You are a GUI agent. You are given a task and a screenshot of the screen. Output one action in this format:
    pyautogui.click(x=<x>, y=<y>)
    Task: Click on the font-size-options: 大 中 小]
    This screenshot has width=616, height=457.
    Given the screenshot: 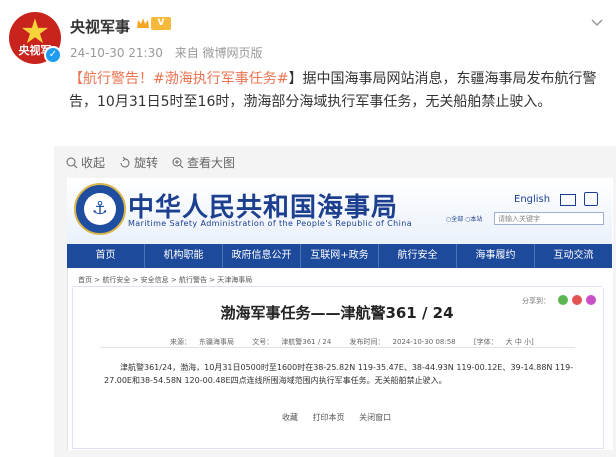 What is the action you would take?
    pyautogui.click(x=520, y=342)
    